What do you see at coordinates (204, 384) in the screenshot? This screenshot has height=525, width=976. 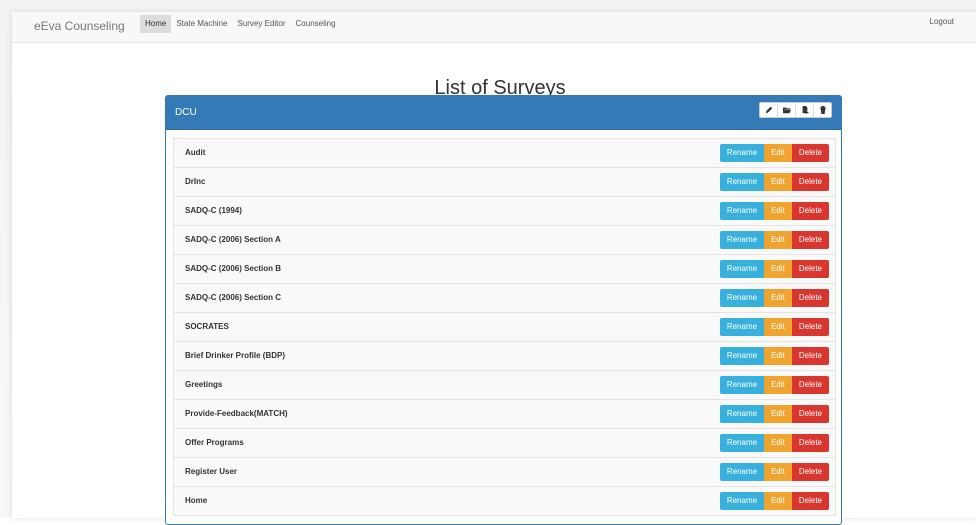 I see `survey-name: Greetings` at bounding box center [204, 384].